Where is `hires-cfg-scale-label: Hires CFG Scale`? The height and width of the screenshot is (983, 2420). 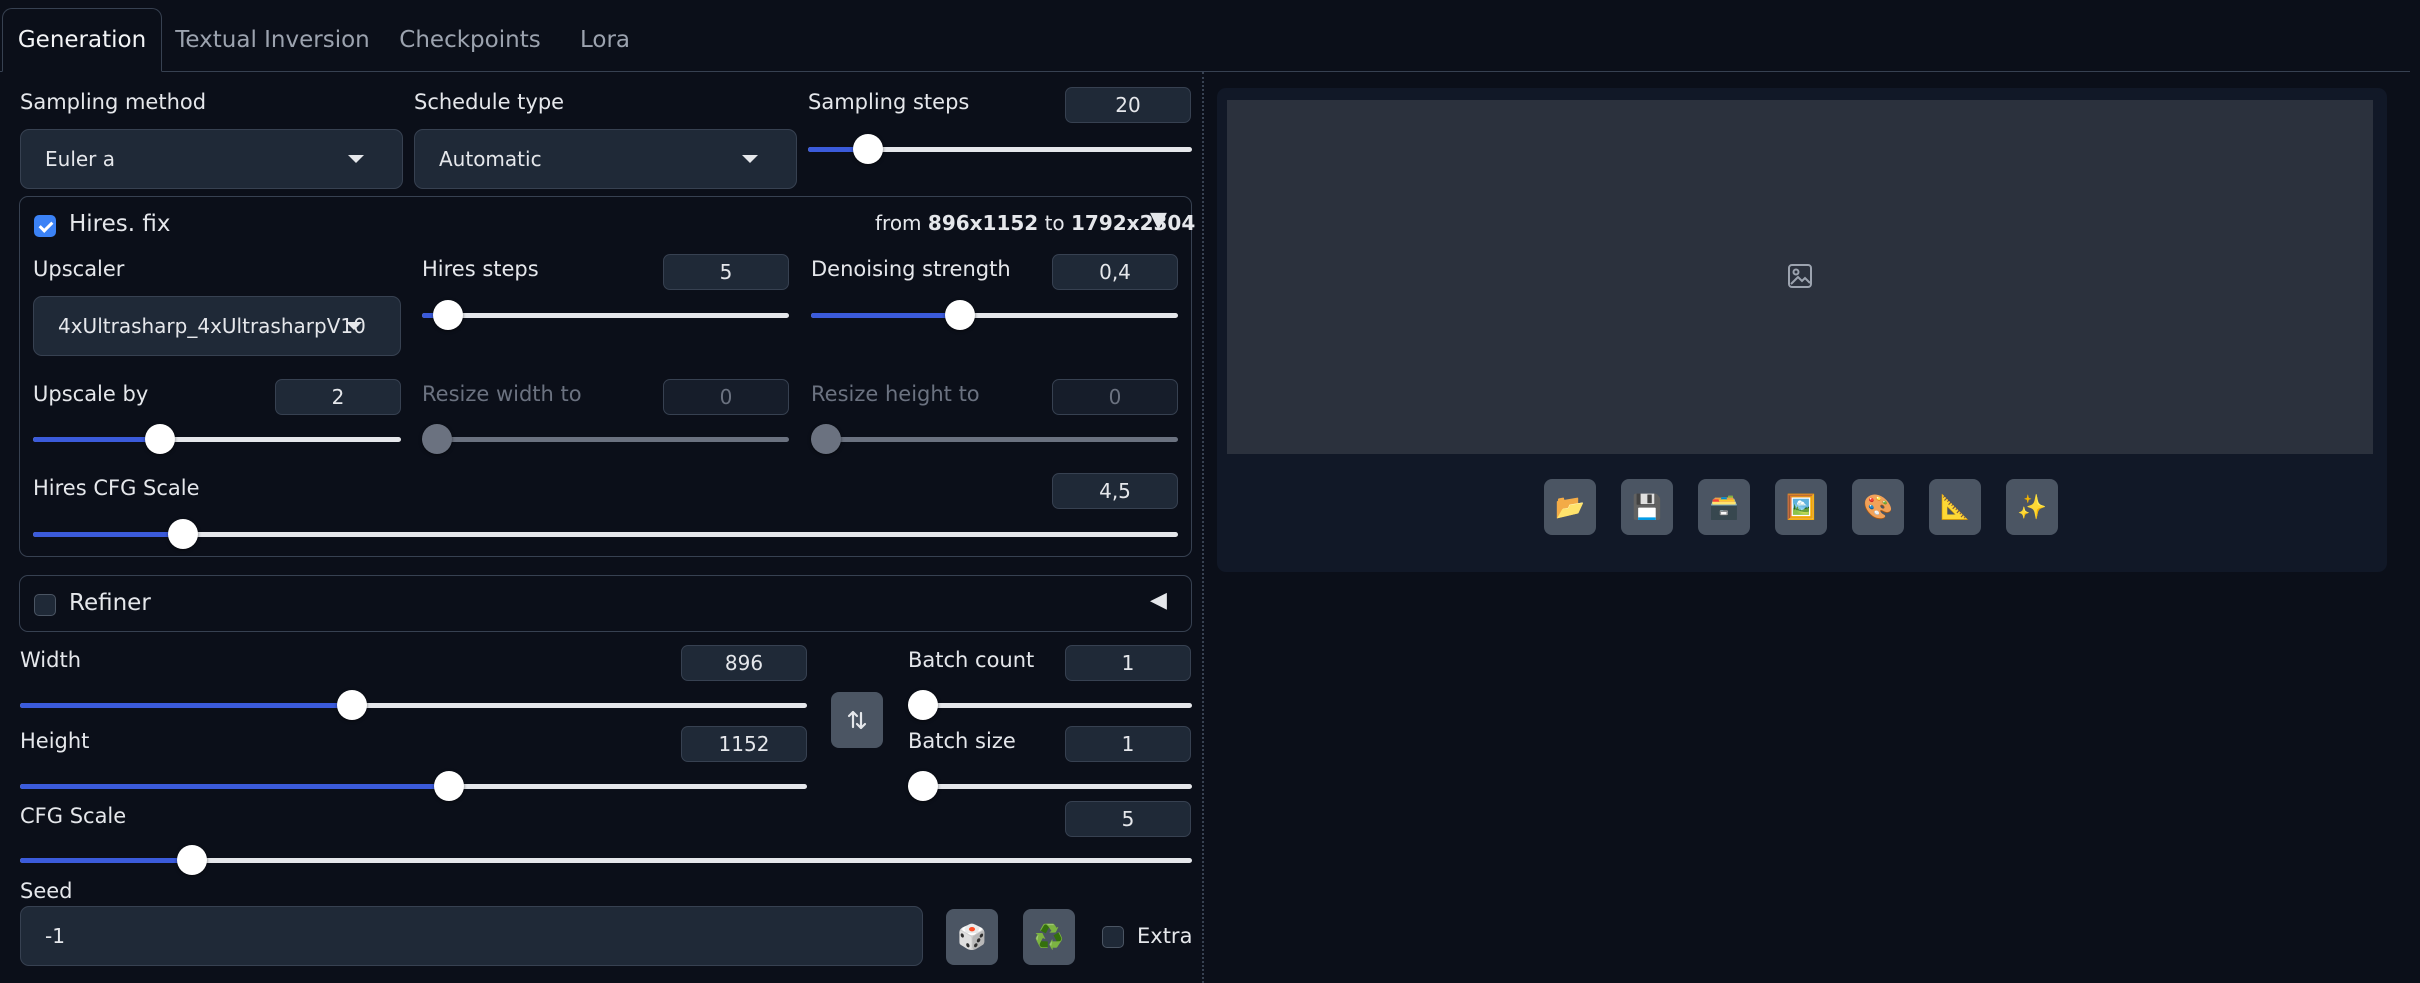
hires-cfg-scale-label: Hires CFG Scale is located at coordinates (116, 488).